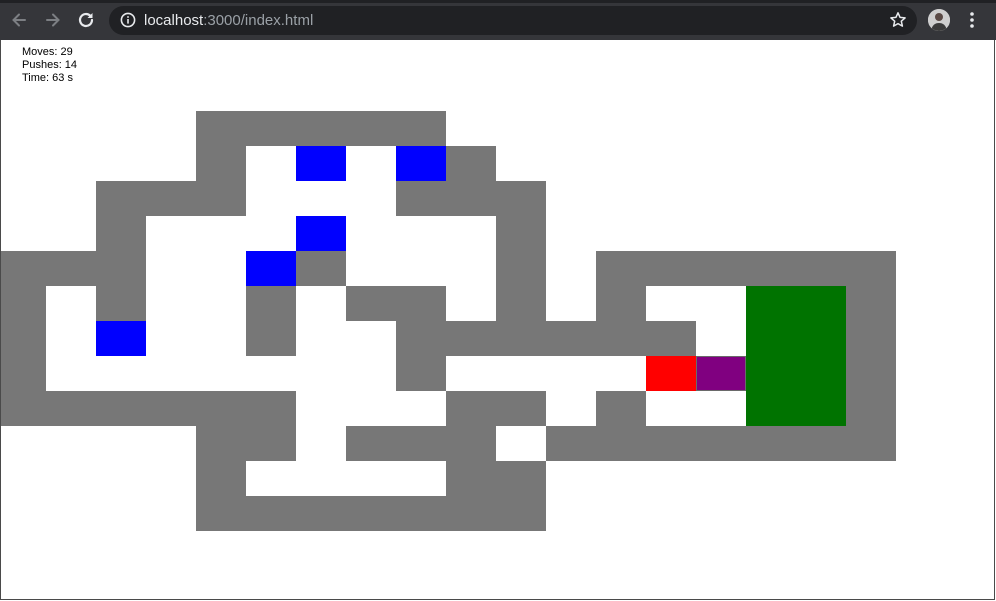  I want to click on player, so click(671, 373).